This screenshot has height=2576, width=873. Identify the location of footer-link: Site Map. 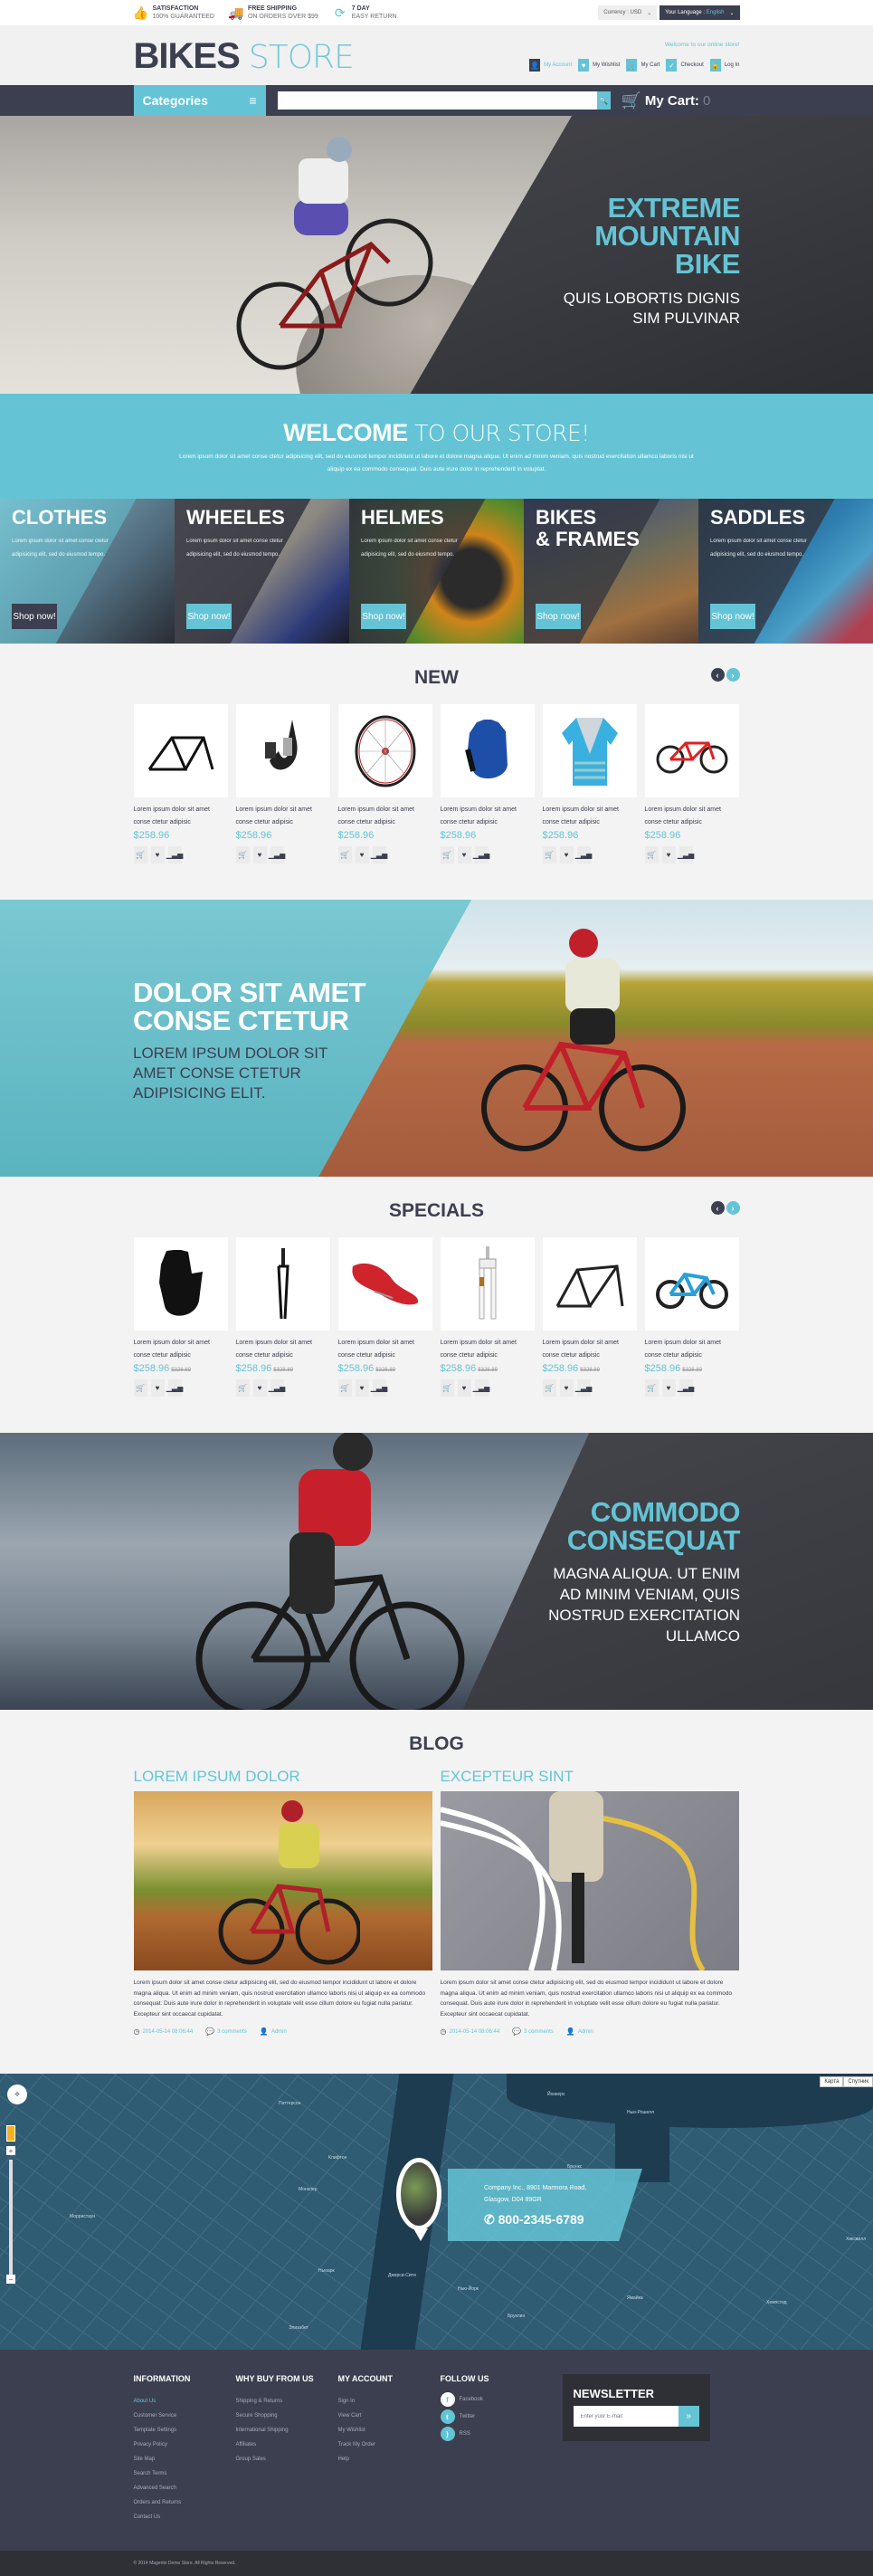
(185, 2459).